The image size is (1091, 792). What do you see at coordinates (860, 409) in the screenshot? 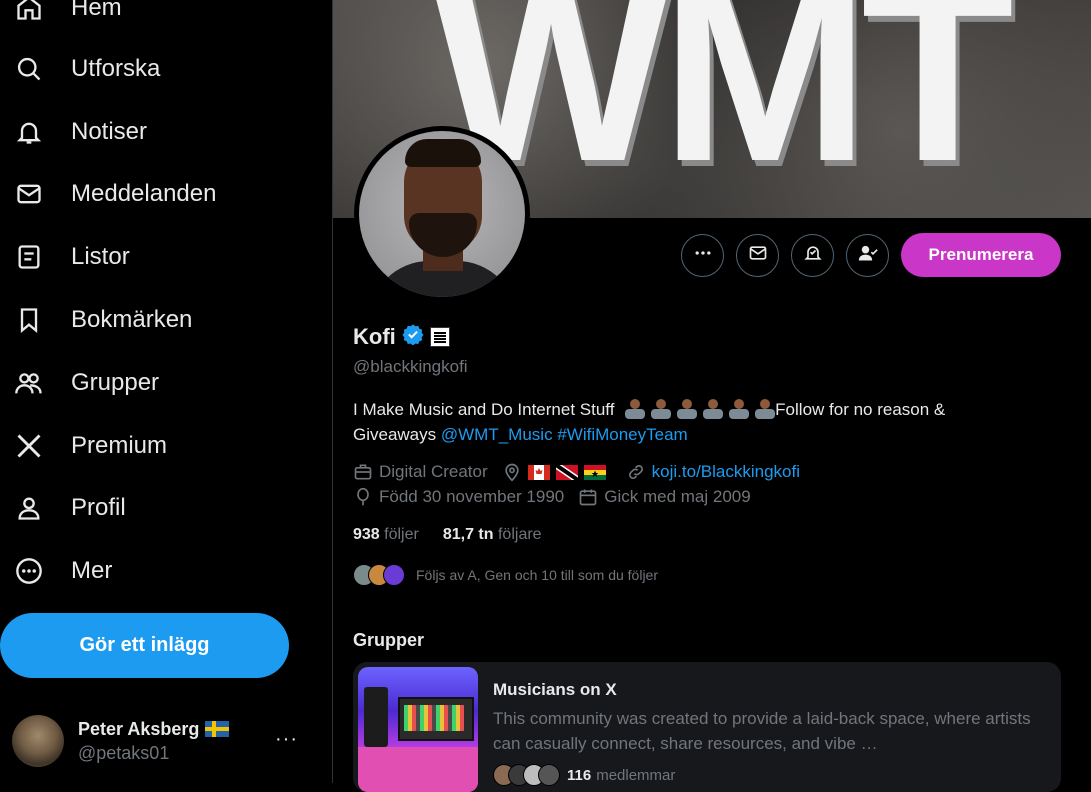
I see `bio-text-2: Follow for no reason &` at bounding box center [860, 409].